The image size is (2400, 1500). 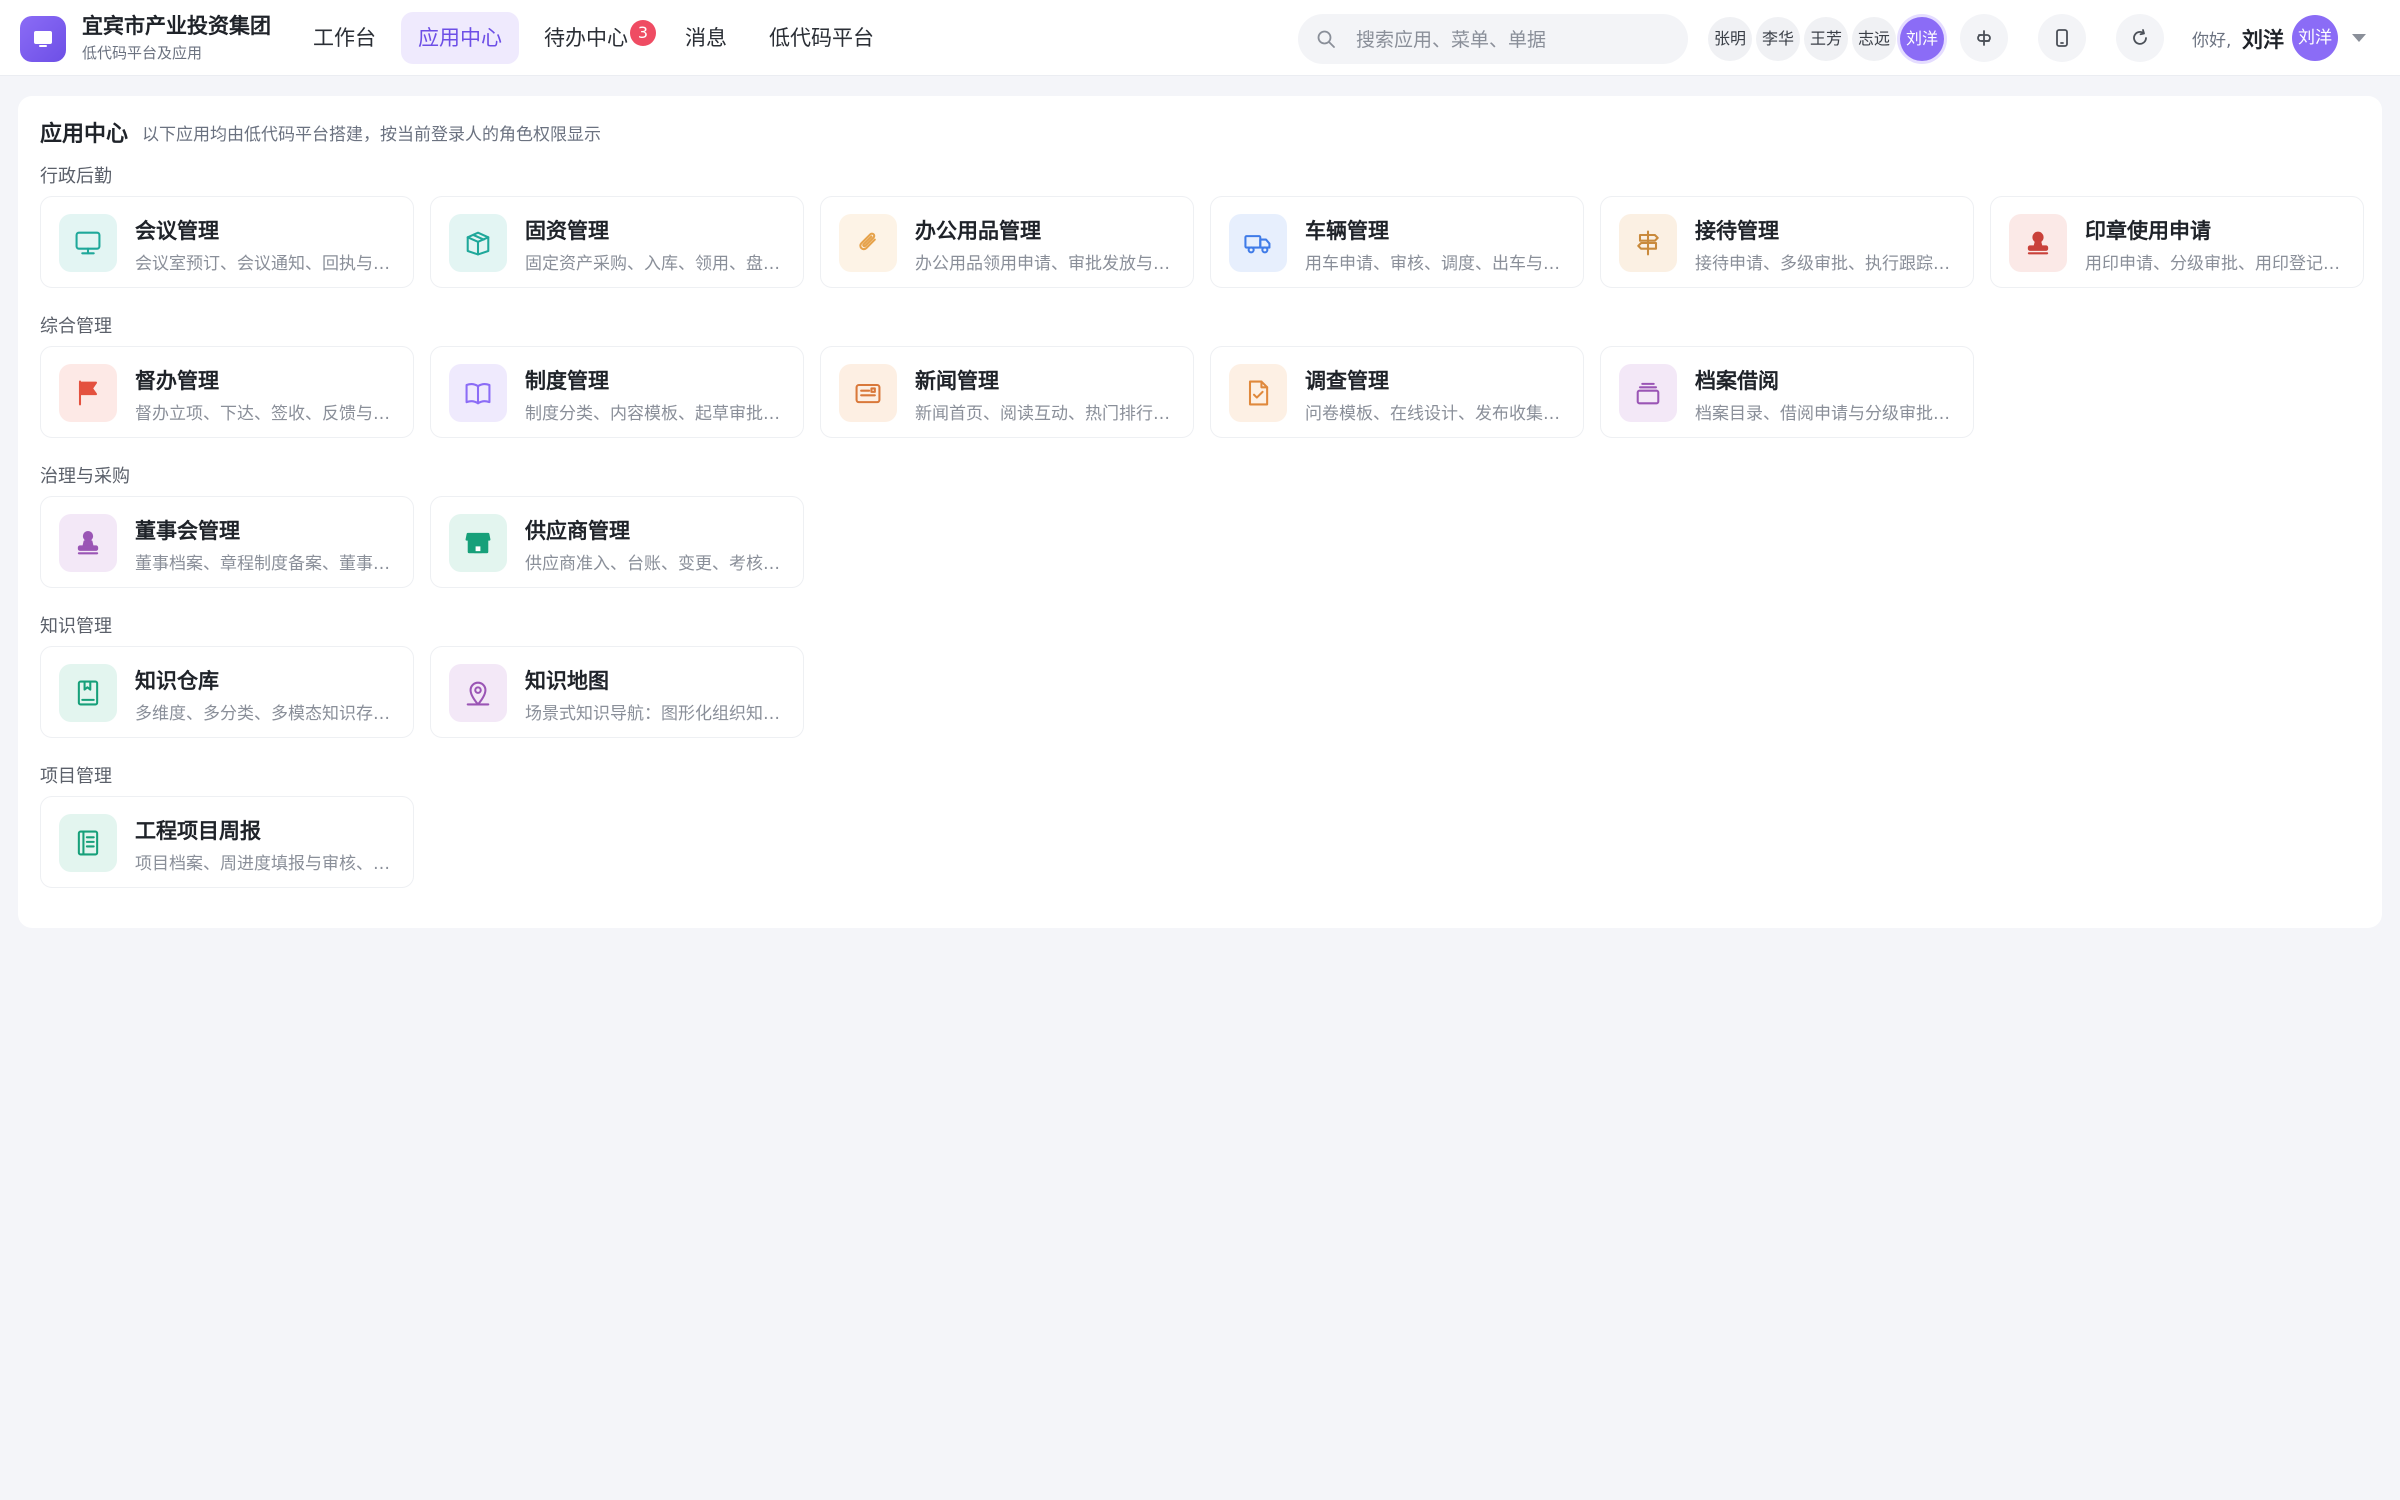 What do you see at coordinates (567, 231) in the screenshot?
I see `app-card-title: 固资管理` at bounding box center [567, 231].